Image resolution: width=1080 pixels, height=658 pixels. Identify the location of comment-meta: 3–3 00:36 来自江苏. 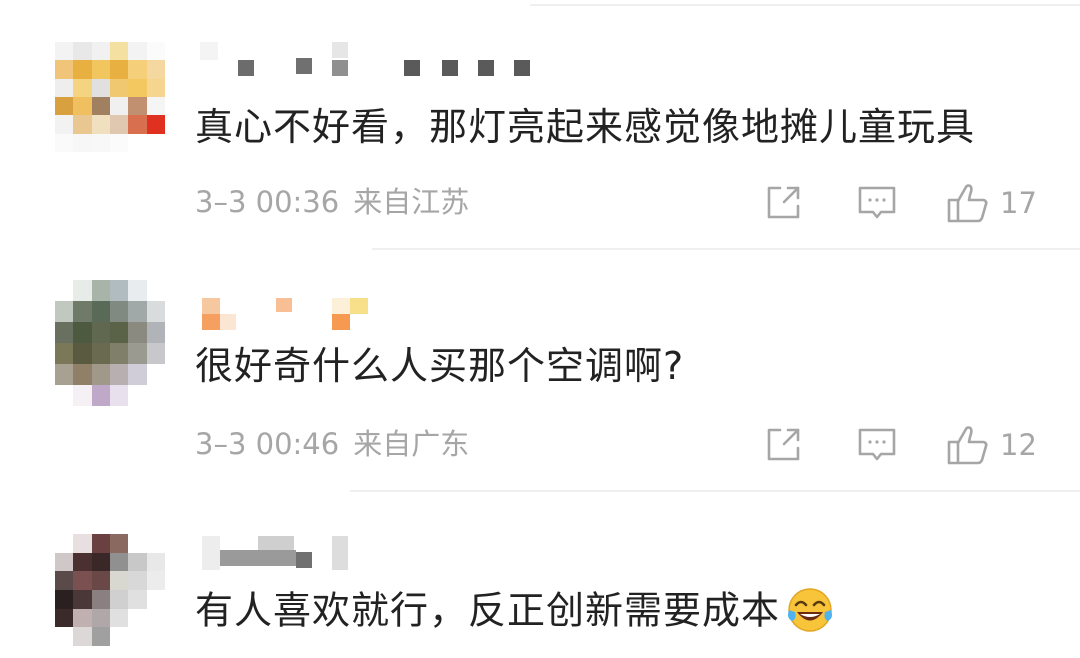
(332, 202).